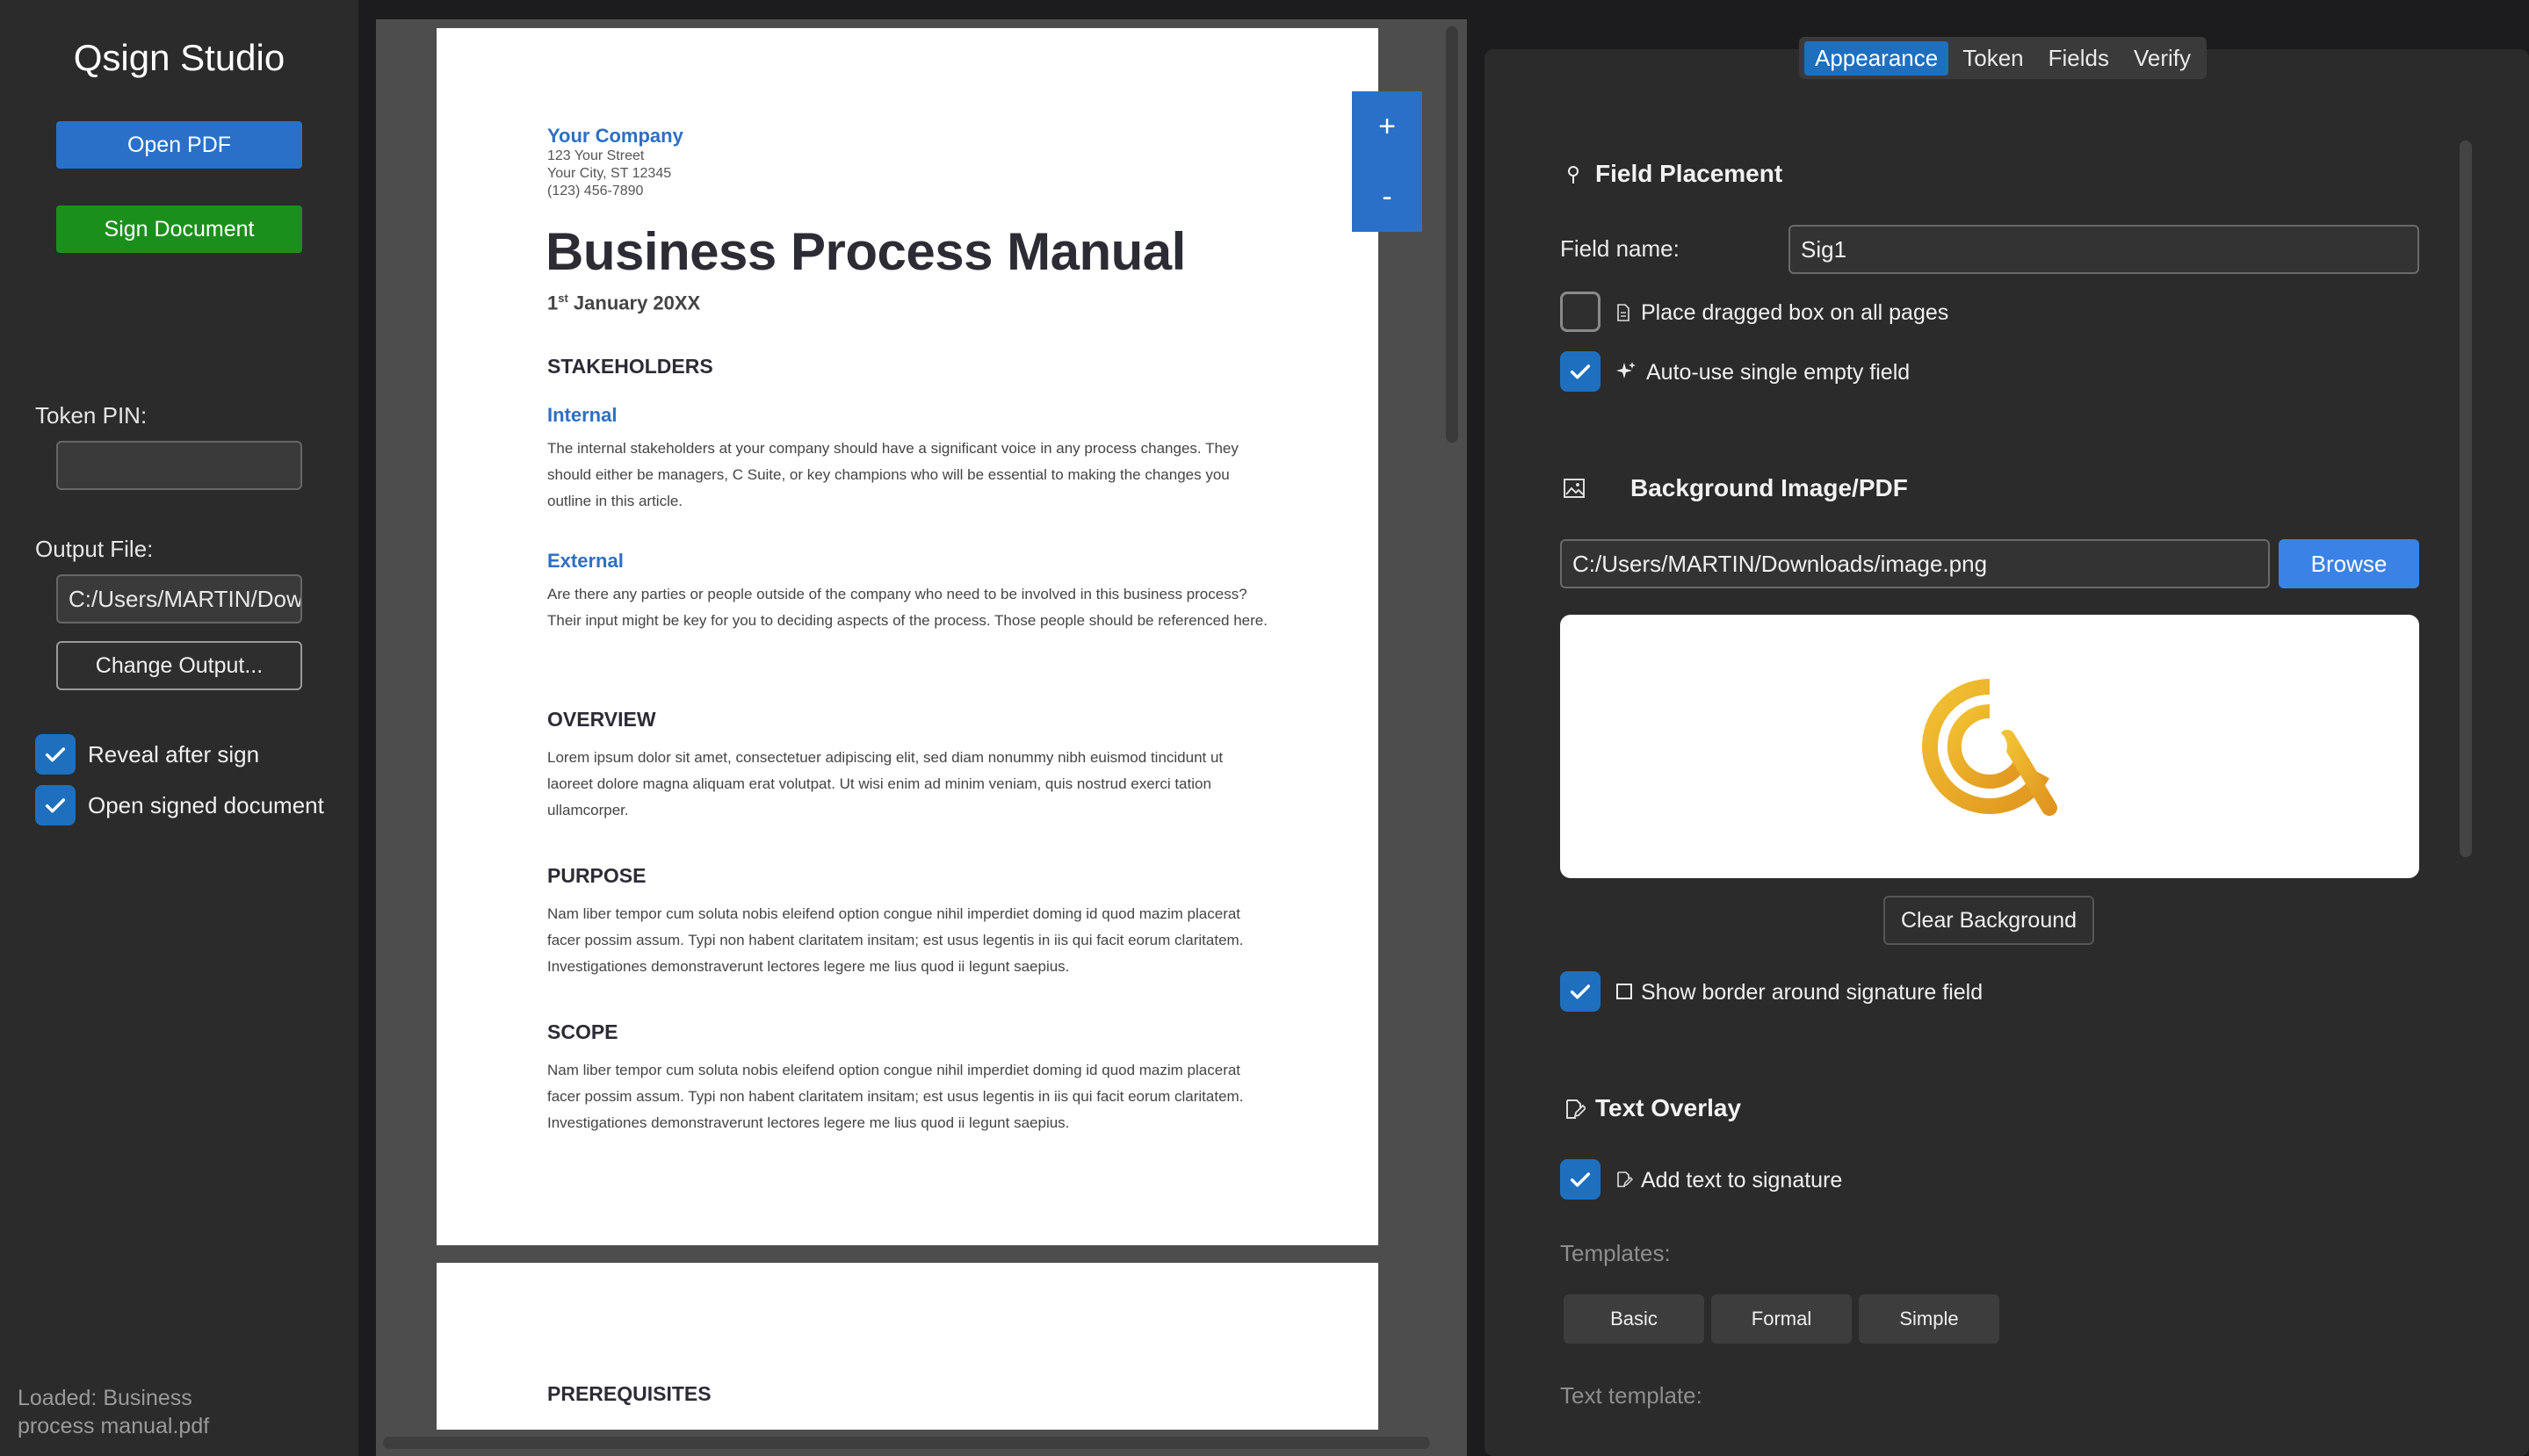  I want to click on show-border-checkbox, so click(1580, 991).